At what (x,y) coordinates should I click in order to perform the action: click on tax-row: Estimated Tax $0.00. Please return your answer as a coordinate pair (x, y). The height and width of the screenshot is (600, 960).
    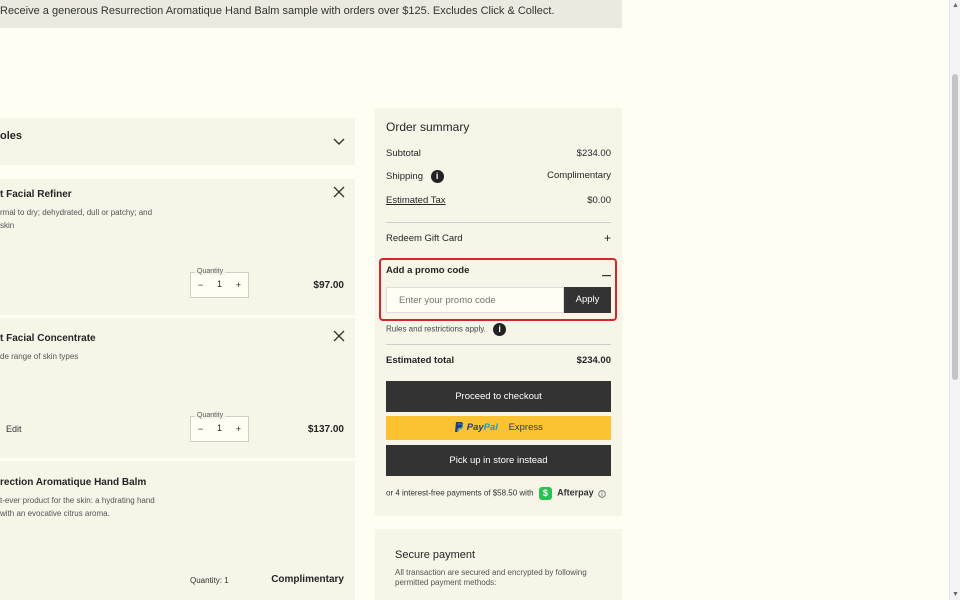
    Looking at the image, I should click on (498, 200).